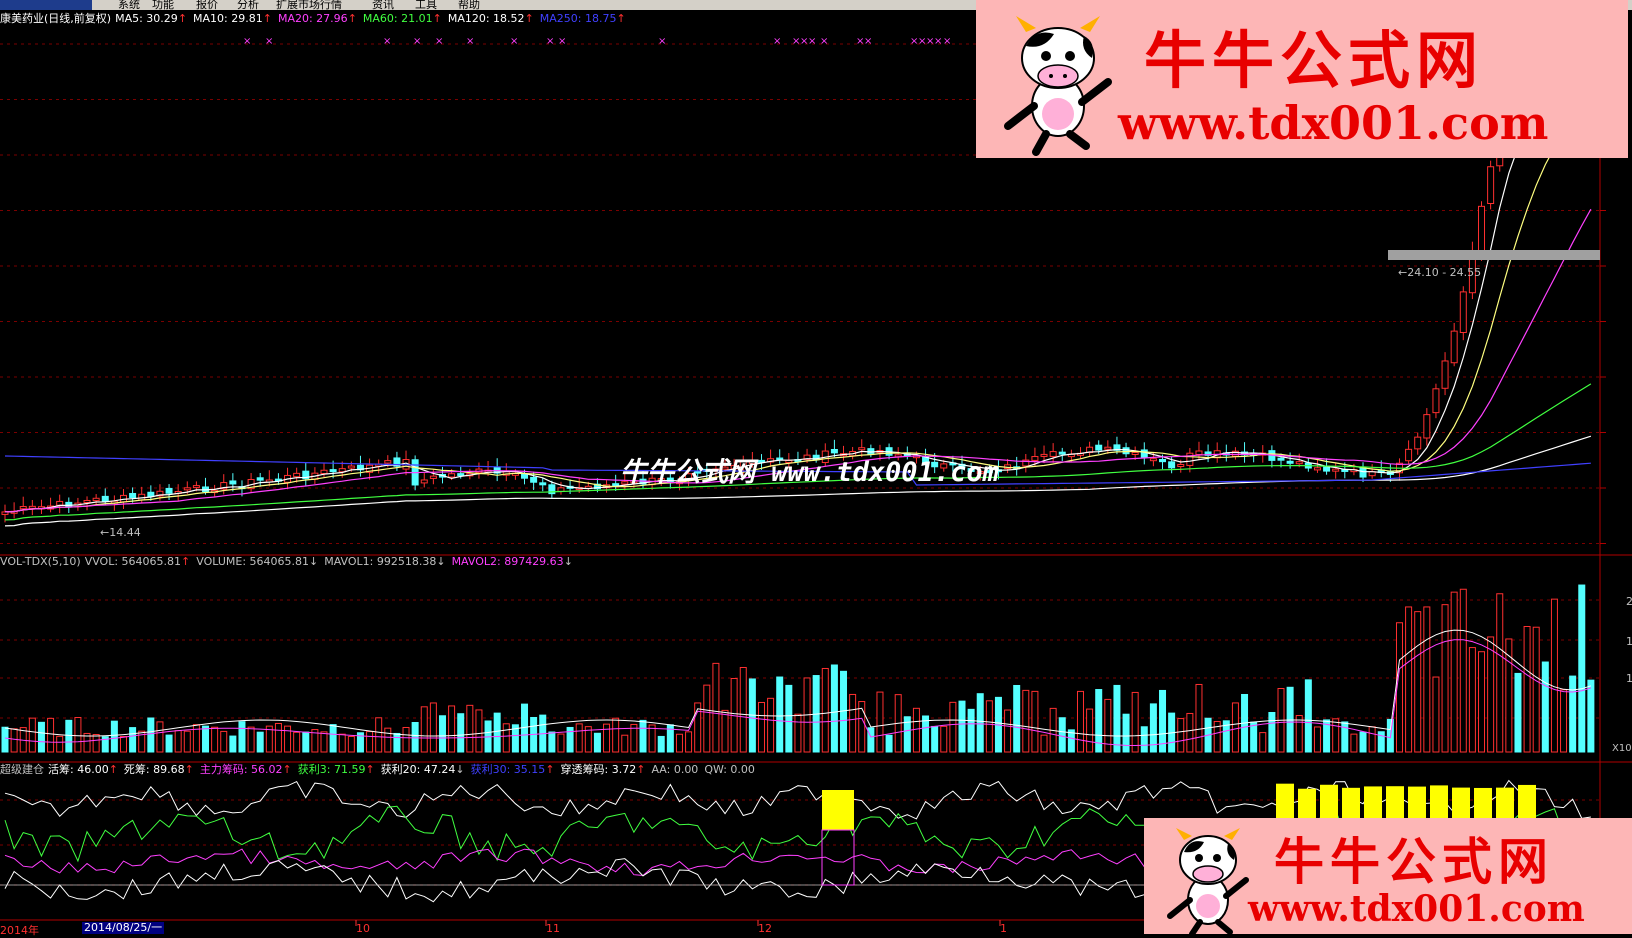  Describe the element at coordinates (78, 769) in the screenshot. I see `indicator-legend-item-value: 活筹: 46.00` at that location.